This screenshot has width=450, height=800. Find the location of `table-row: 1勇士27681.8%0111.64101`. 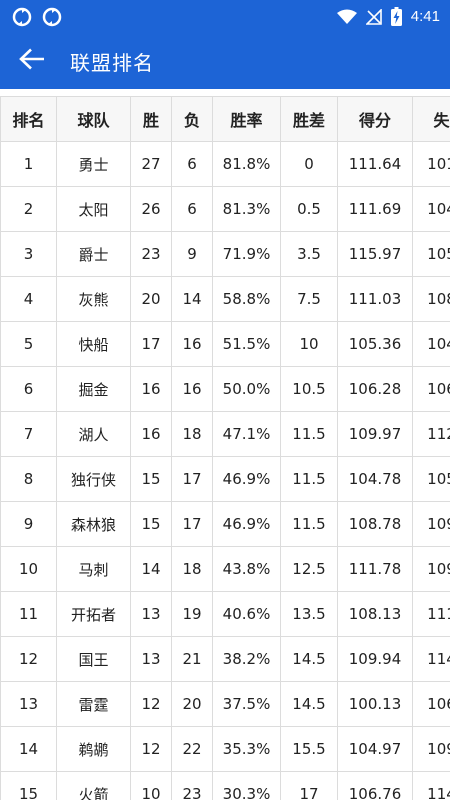

table-row: 1勇士27681.8%0111.64101 is located at coordinates (225, 164).